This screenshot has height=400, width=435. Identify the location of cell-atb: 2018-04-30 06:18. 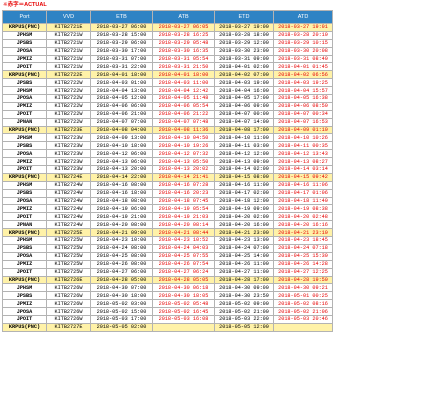
(183, 288).